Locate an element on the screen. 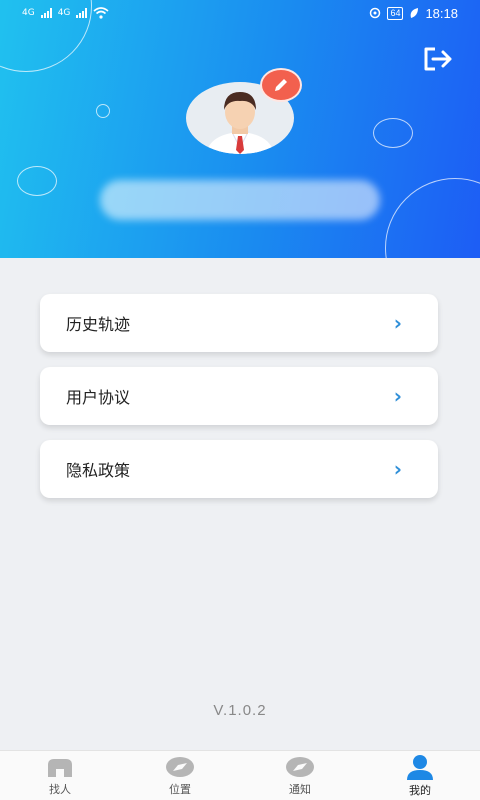  logout-icon is located at coordinates (438, 59).